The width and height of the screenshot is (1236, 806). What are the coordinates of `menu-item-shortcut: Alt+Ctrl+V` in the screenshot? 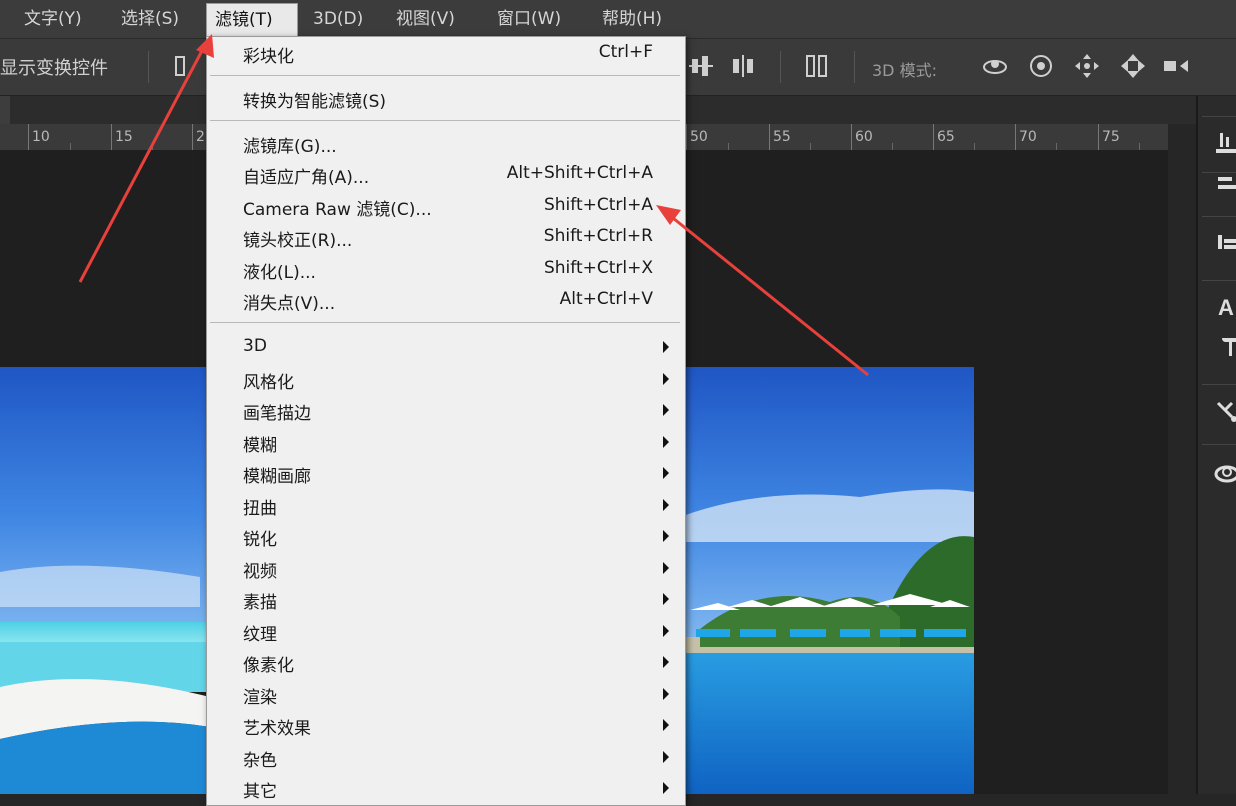 It's located at (606, 299).